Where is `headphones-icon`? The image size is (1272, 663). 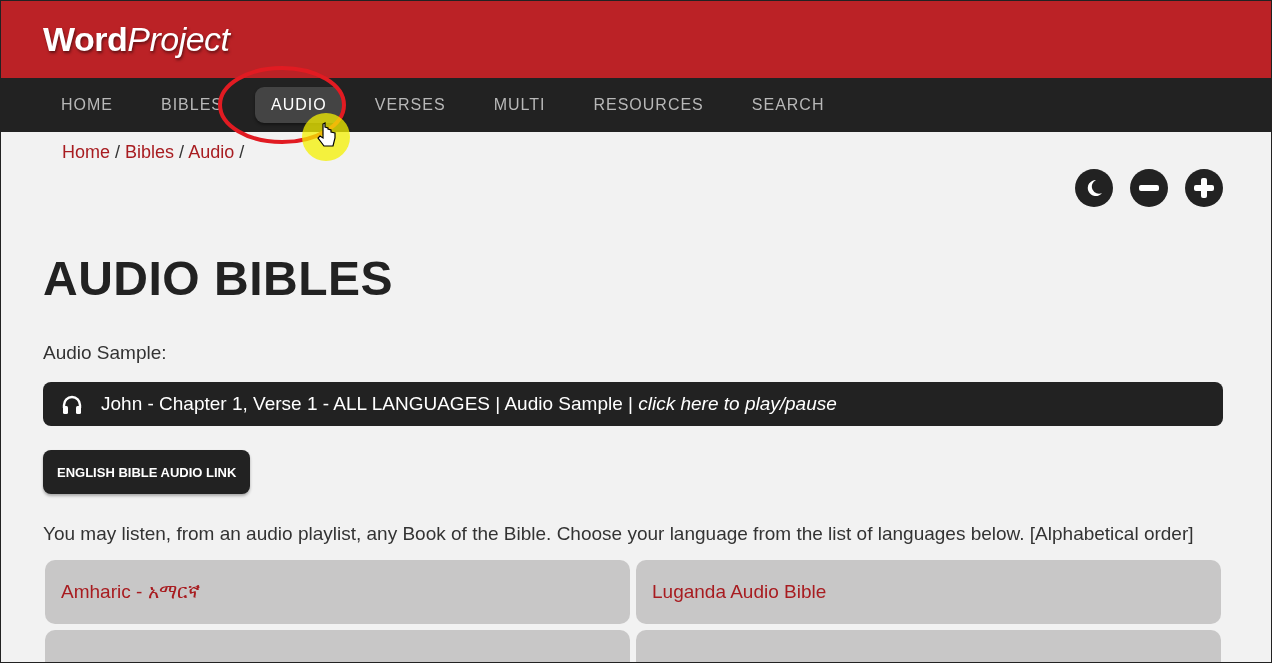 headphones-icon is located at coordinates (72, 404).